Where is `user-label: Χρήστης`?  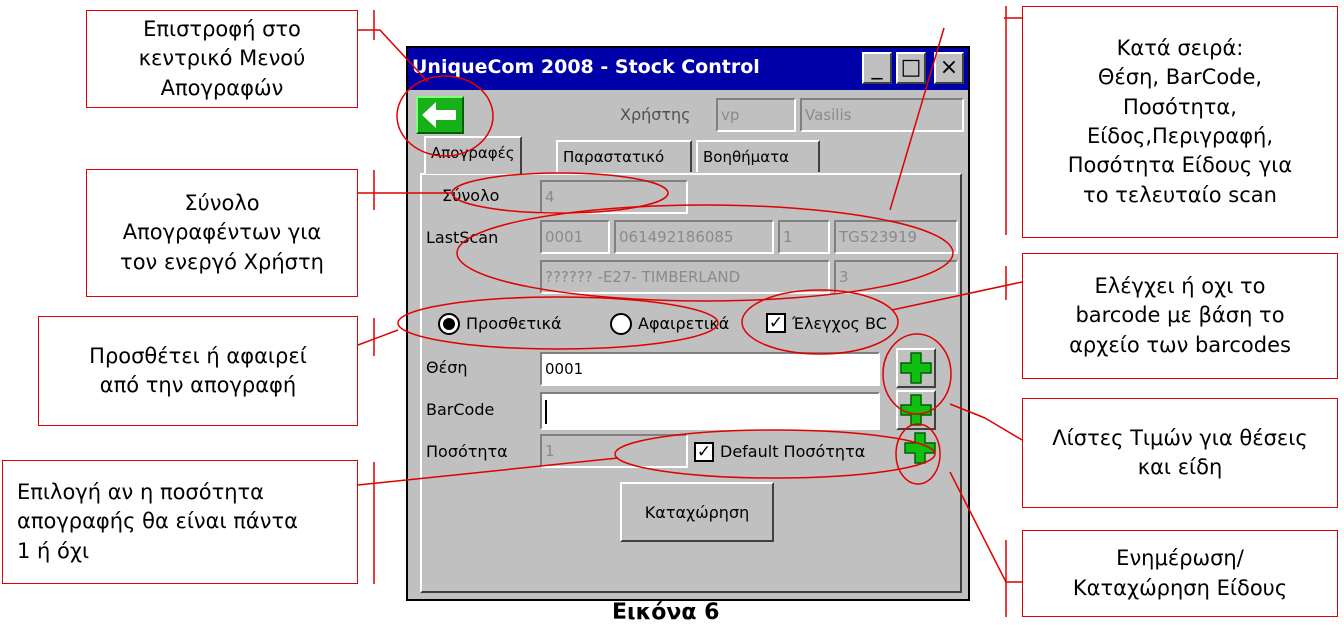 user-label: Χρήστης is located at coordinates (655, 114).